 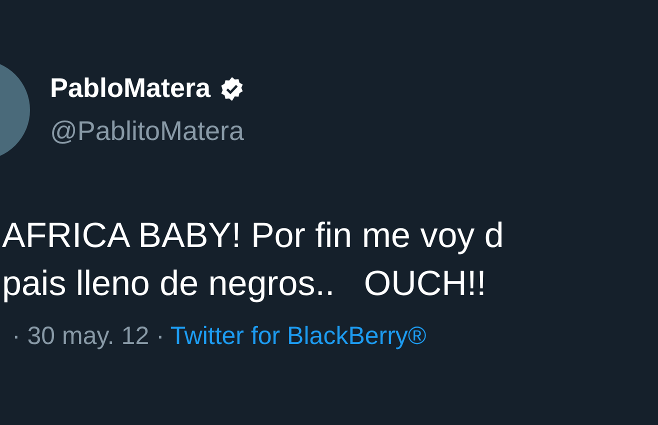 What do you see at coordinates (147, 131) in the screenshot?
I see `user-handle: @PablitoMatera` at bounding box center [147, 131].